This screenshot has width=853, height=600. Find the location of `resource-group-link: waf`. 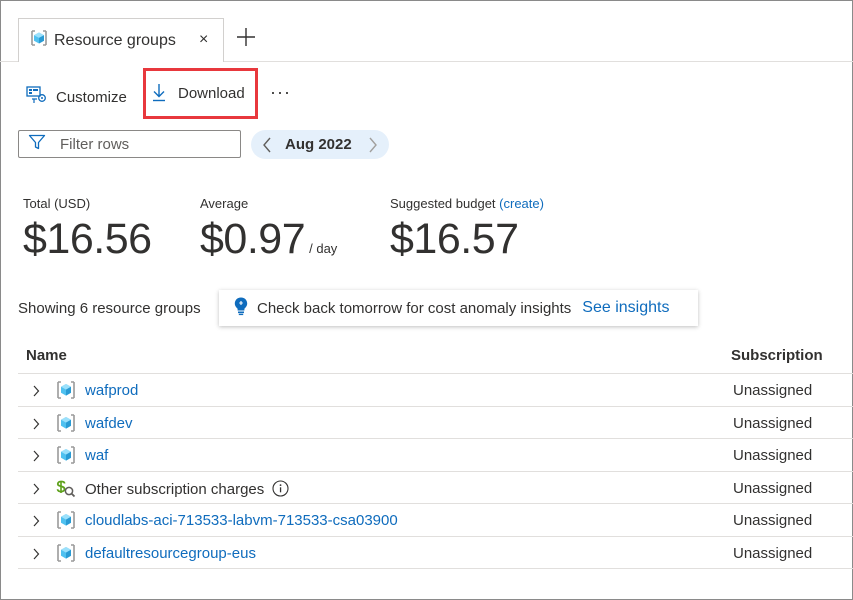

resource-group-link: waf is located at coordinates (96, 455).